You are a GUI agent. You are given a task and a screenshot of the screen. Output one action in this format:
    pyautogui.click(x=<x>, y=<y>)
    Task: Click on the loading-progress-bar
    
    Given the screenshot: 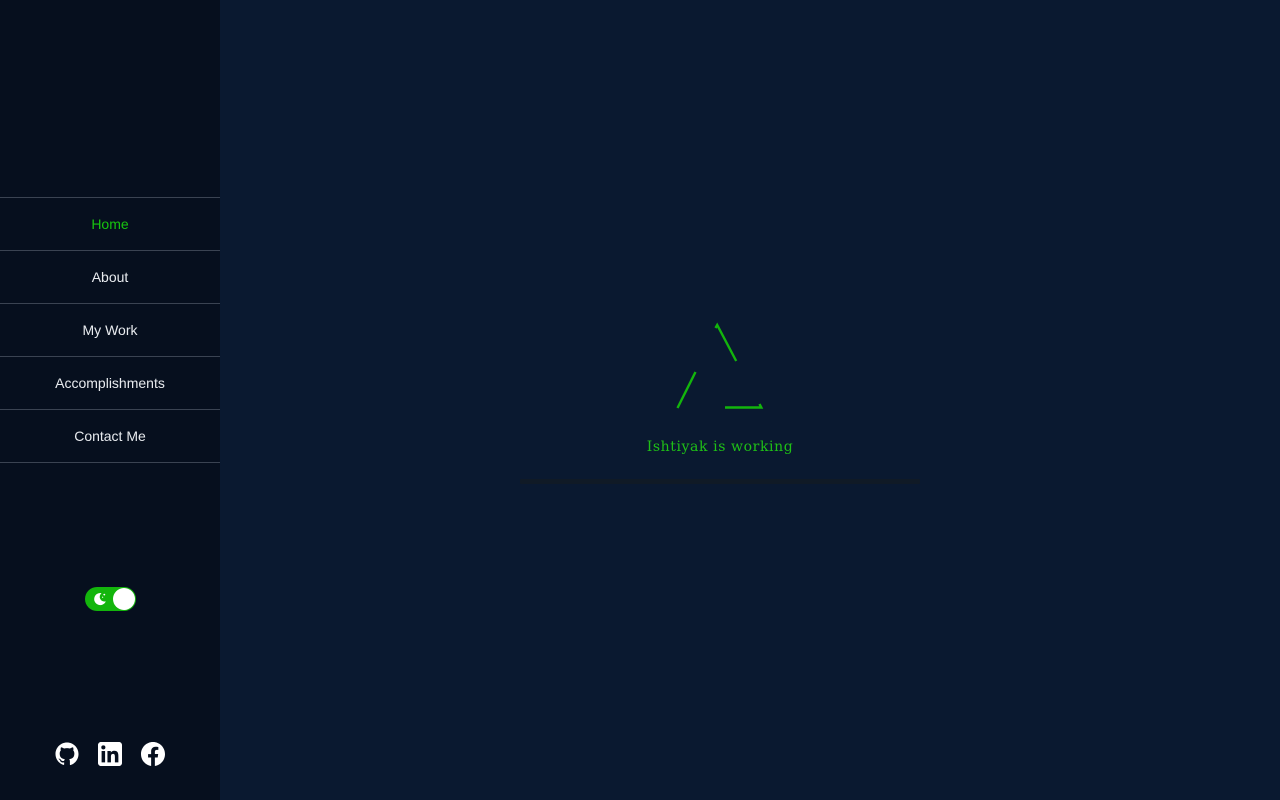 What is the action you would take?
    pyautogui.click(x=720, y=481)
    